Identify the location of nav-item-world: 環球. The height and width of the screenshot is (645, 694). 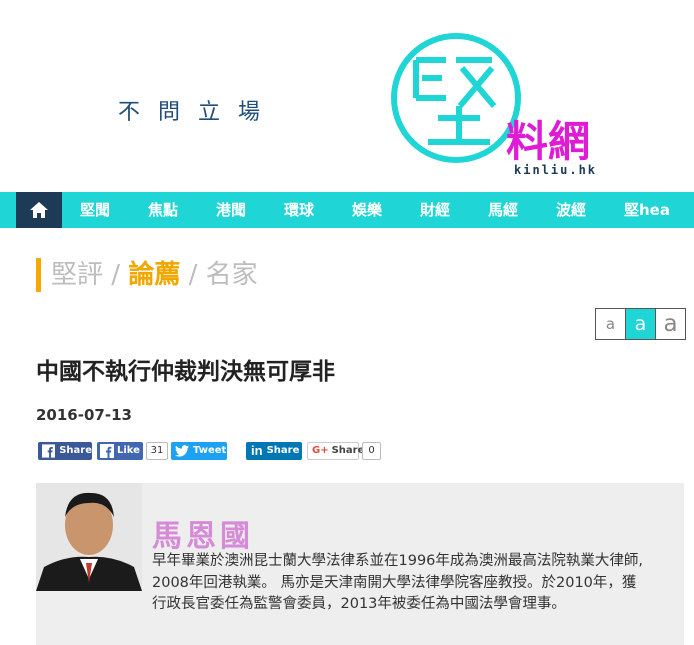
(299, 210).